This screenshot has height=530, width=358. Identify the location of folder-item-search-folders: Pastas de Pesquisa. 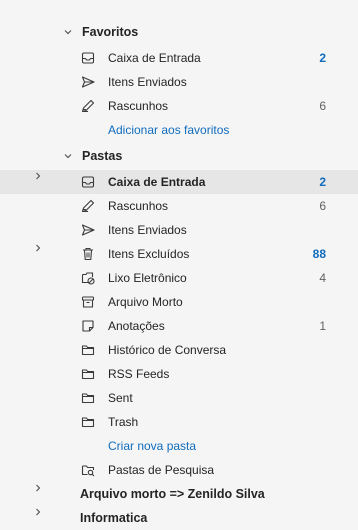
(179, 470).